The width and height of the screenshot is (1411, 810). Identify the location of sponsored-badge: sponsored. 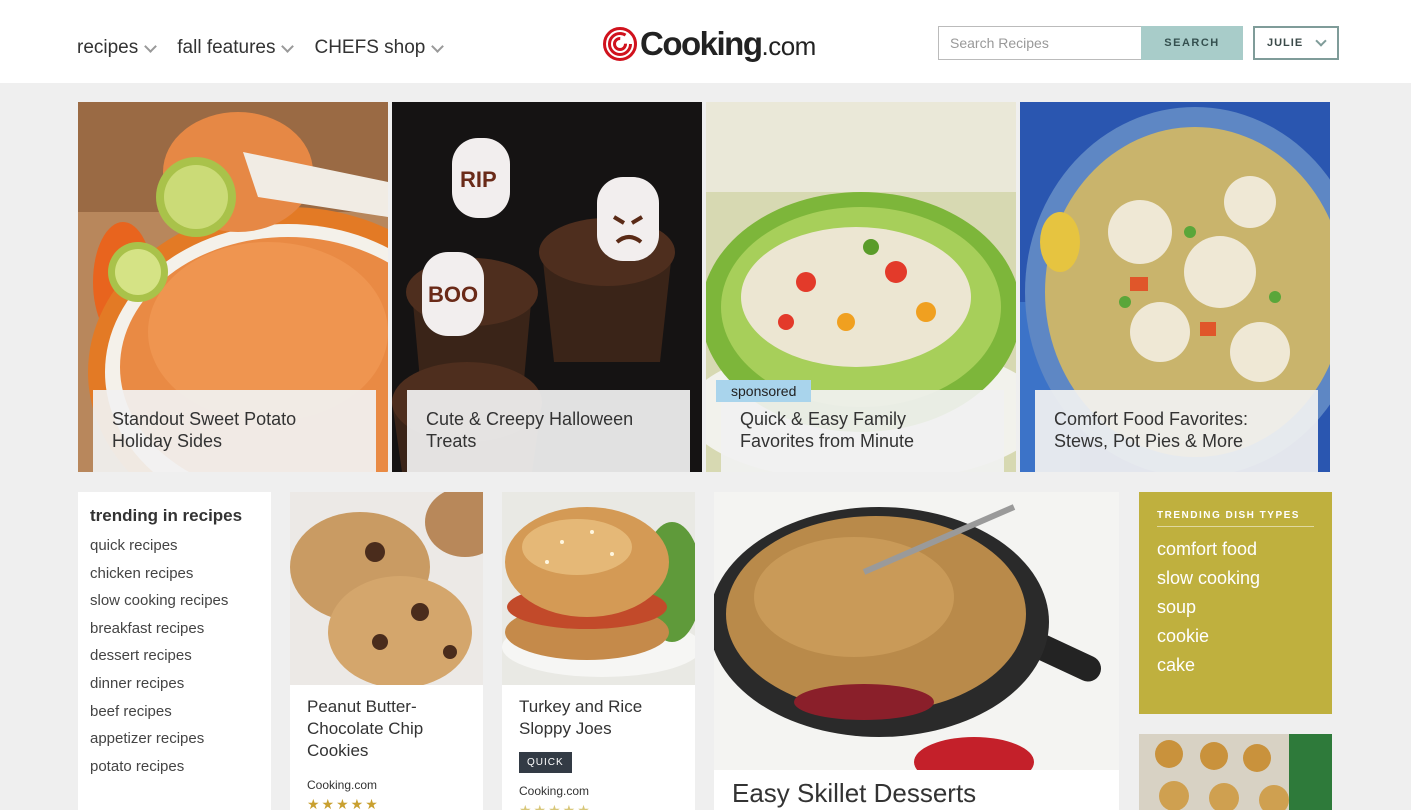
(764, 391).